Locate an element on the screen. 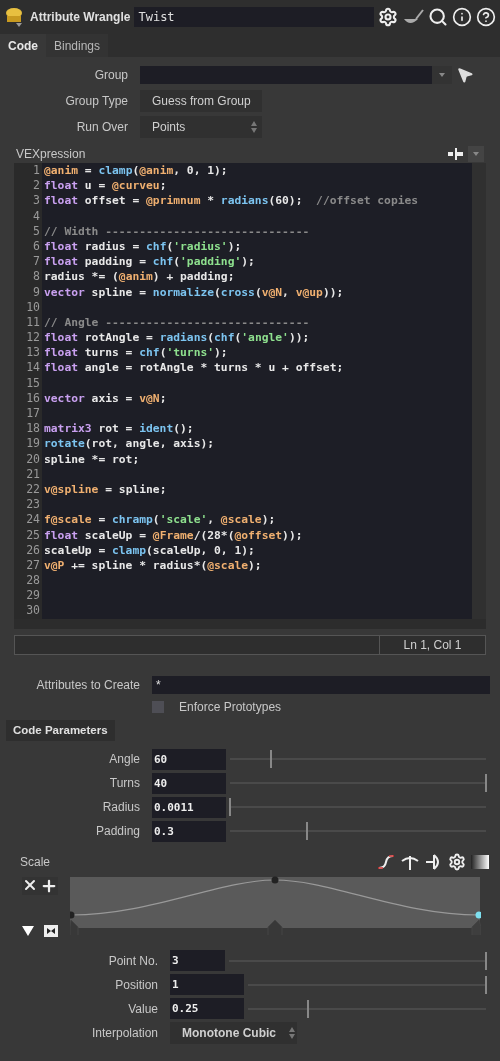 Image resolution: width=500 pixels, height=1061 pixels. code-line: float u = @curveu; is located at coordinates (105, 186).